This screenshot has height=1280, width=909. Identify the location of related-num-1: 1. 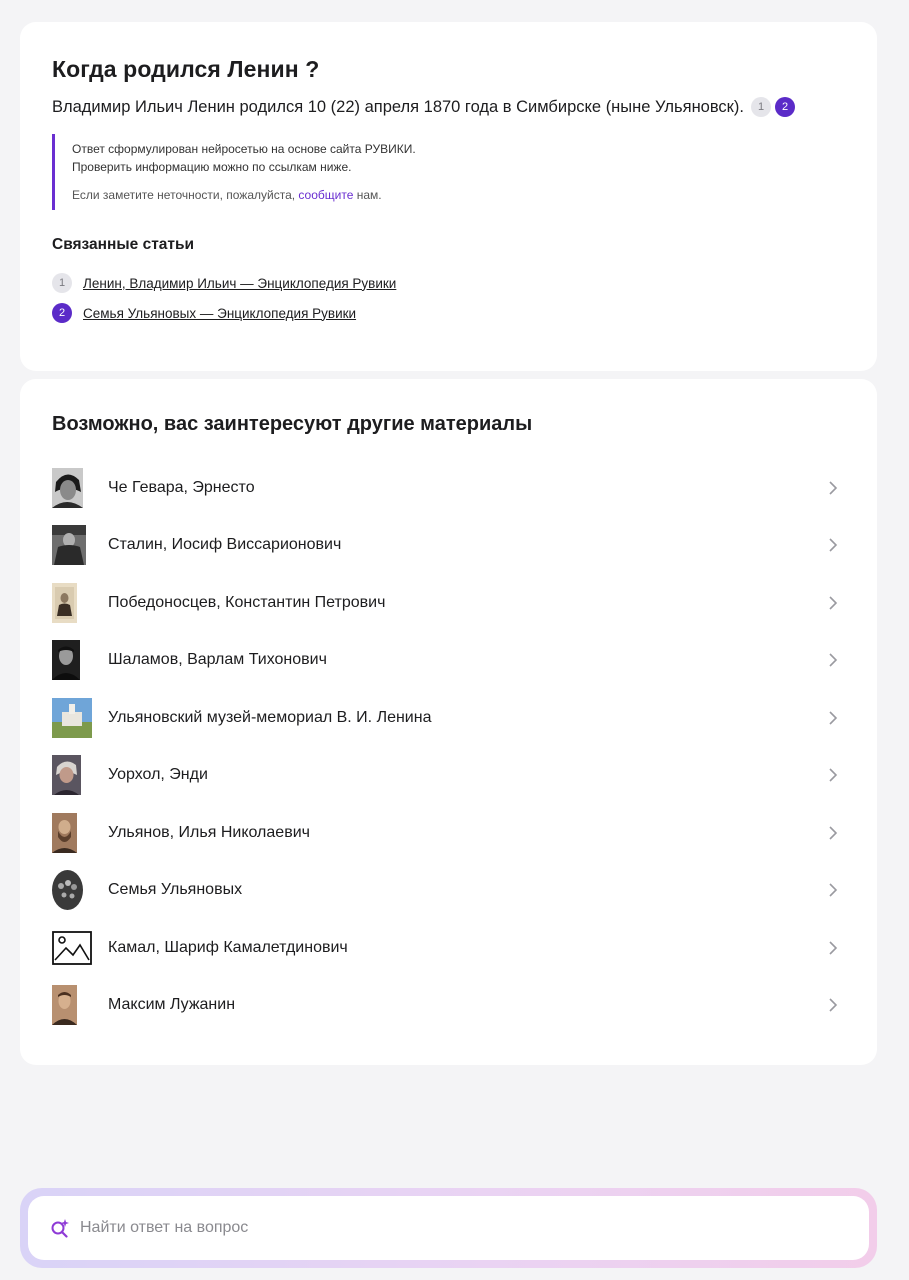
(62, 283).